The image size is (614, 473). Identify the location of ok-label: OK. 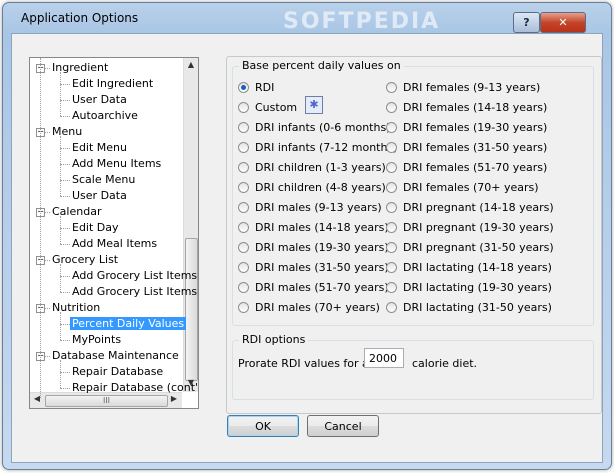
(263, 426).